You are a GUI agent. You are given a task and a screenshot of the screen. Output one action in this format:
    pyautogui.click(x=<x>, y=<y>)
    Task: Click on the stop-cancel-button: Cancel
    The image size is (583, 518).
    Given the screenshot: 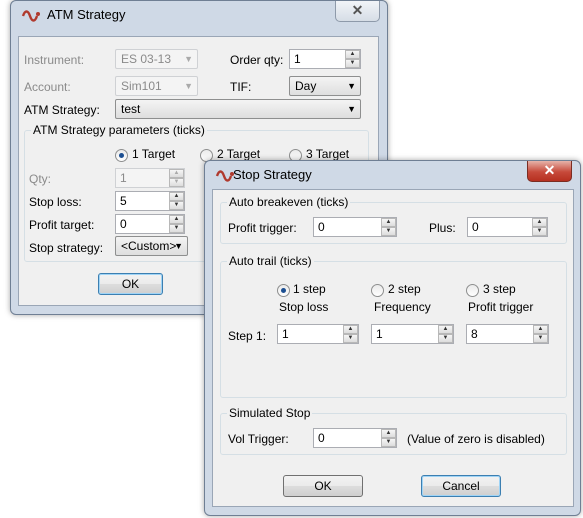 What is the action you would take?
    pyautogui.click(x=461, y=486)
    